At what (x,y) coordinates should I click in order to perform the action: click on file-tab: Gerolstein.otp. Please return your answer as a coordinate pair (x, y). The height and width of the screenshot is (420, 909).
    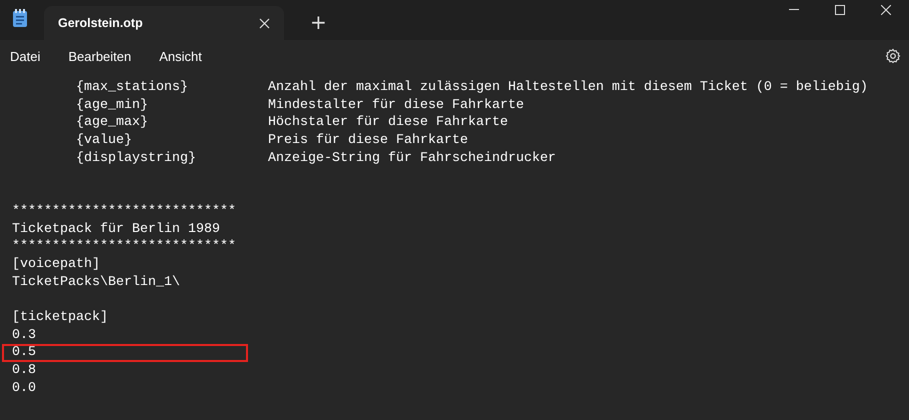
    Looking at the image, I should click on (164, 23).